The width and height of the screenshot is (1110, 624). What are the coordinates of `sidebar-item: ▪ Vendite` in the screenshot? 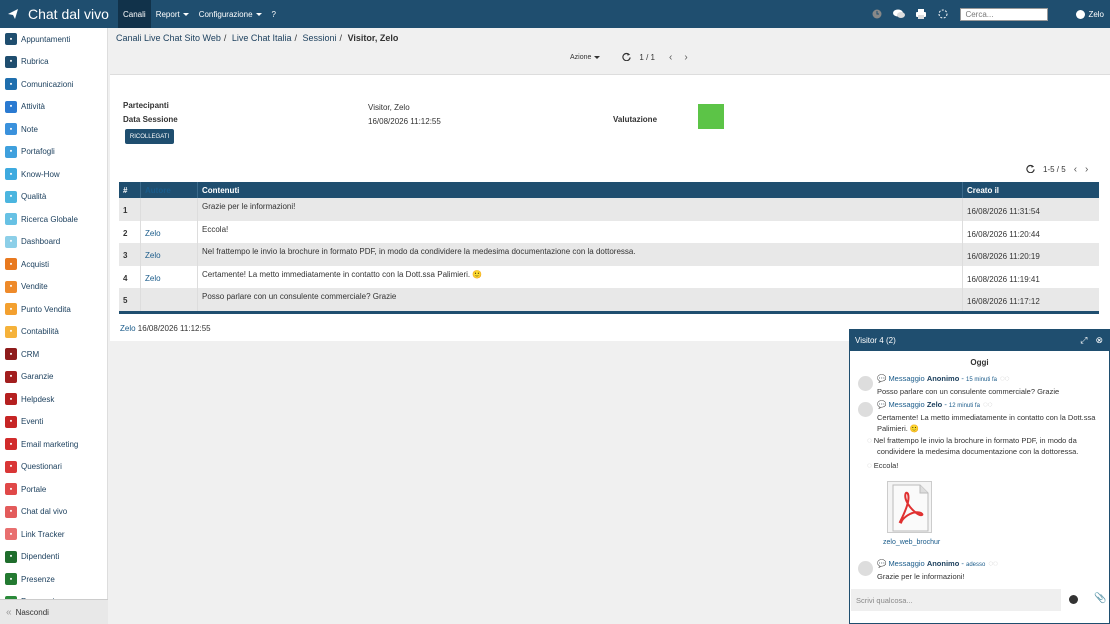 It's located at (53, 287).